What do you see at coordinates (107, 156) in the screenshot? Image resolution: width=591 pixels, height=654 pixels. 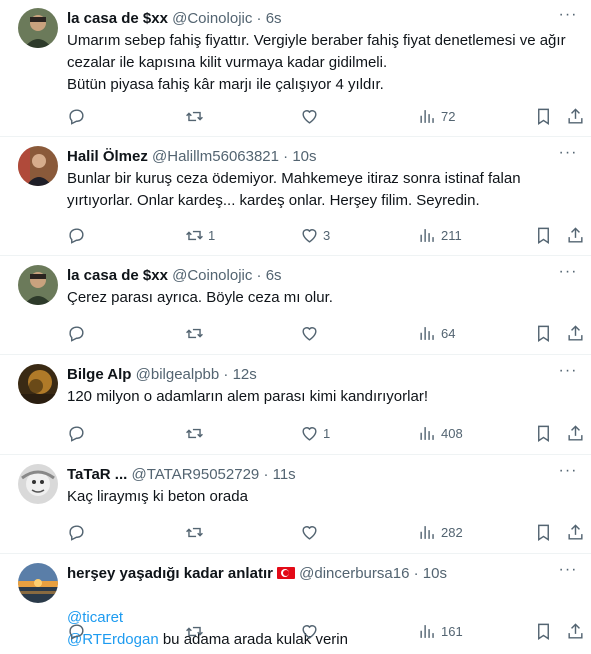 I see `display-name: Halil Ölmez` at bounding box center [107, 156].